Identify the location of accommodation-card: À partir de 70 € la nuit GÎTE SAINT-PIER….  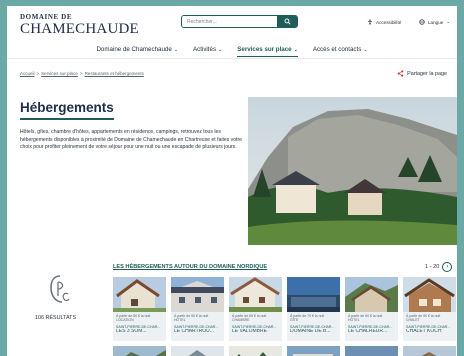
(313, 309).